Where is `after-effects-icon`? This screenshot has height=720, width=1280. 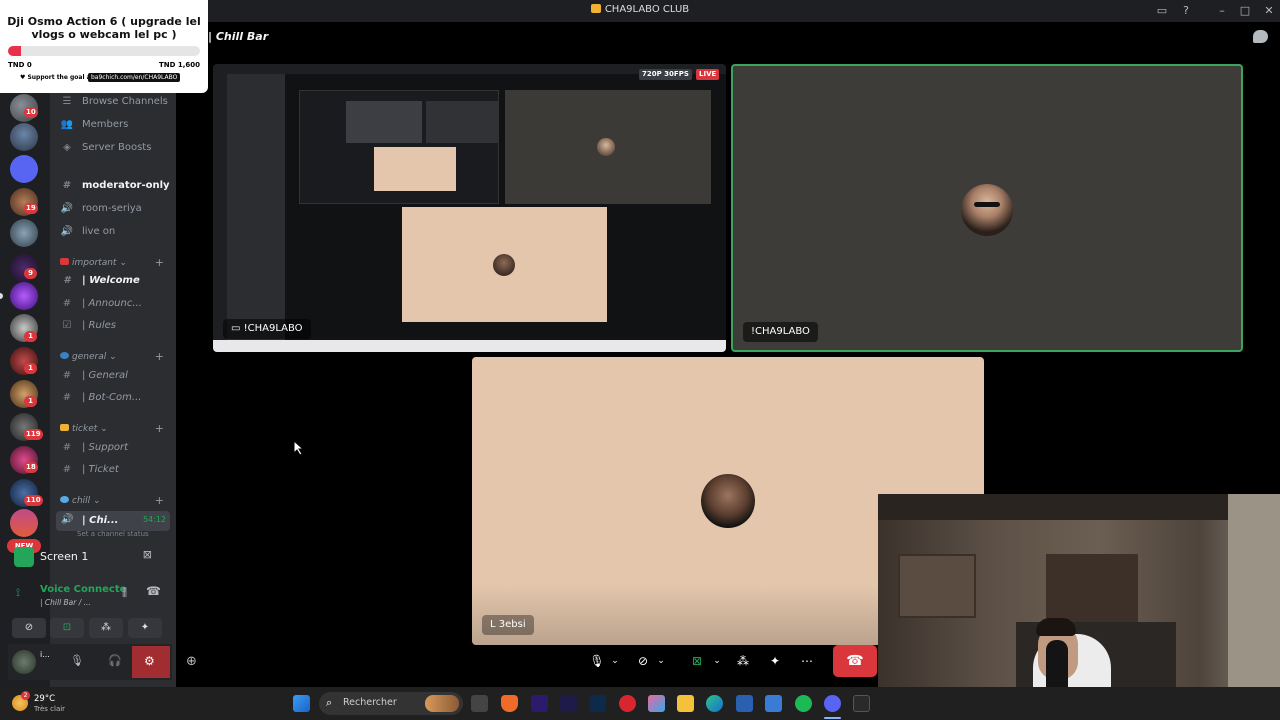
after-effects-icon is located at coordinates (568, 703).